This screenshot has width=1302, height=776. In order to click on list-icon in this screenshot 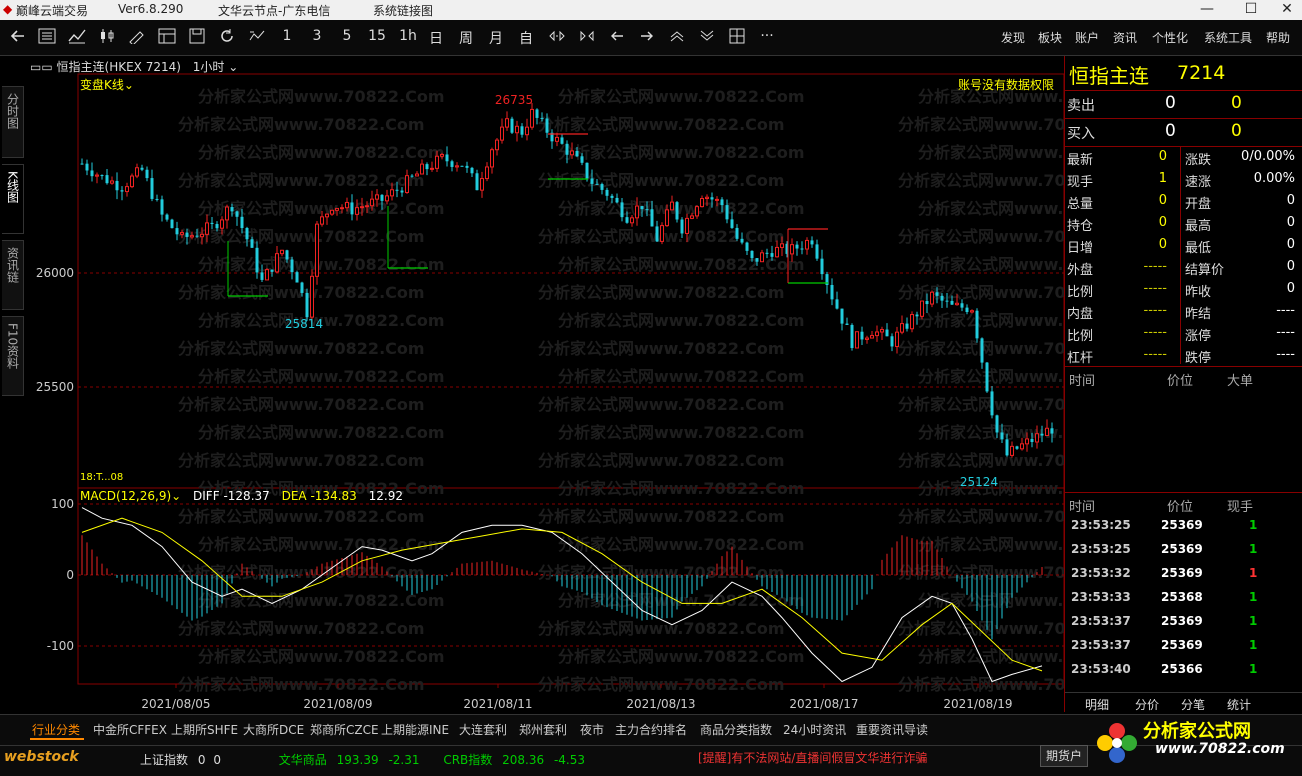, I will do `click(47, 38)`.